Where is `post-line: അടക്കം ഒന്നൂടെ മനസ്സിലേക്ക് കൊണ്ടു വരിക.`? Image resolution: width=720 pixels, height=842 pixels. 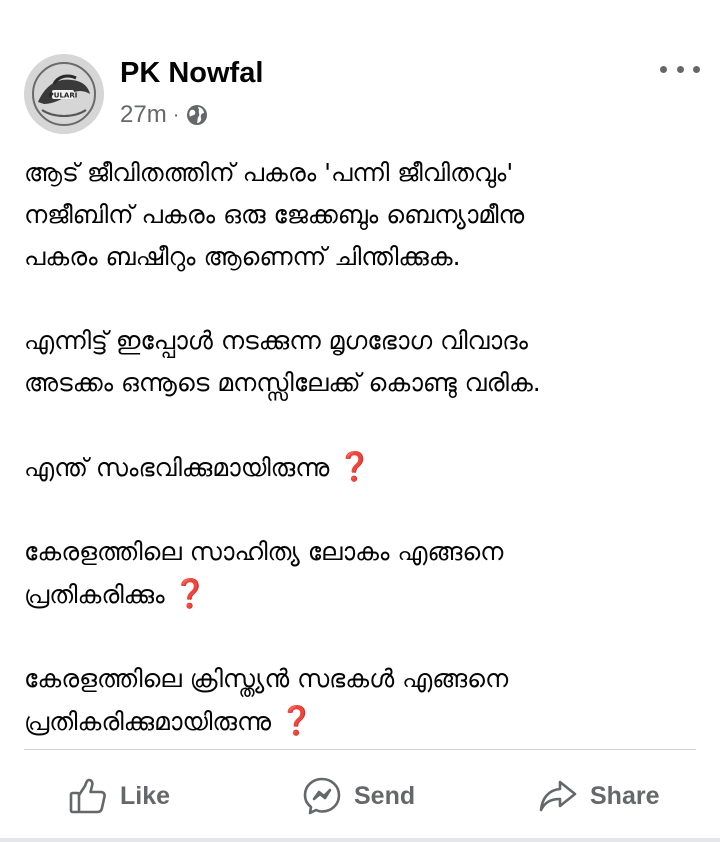
post-line: അടക്കം ഒന്നൂടെ മനസ്സിലേക്ക് കൊണ്ടു വരിക. is located at coordinates (282, 382).